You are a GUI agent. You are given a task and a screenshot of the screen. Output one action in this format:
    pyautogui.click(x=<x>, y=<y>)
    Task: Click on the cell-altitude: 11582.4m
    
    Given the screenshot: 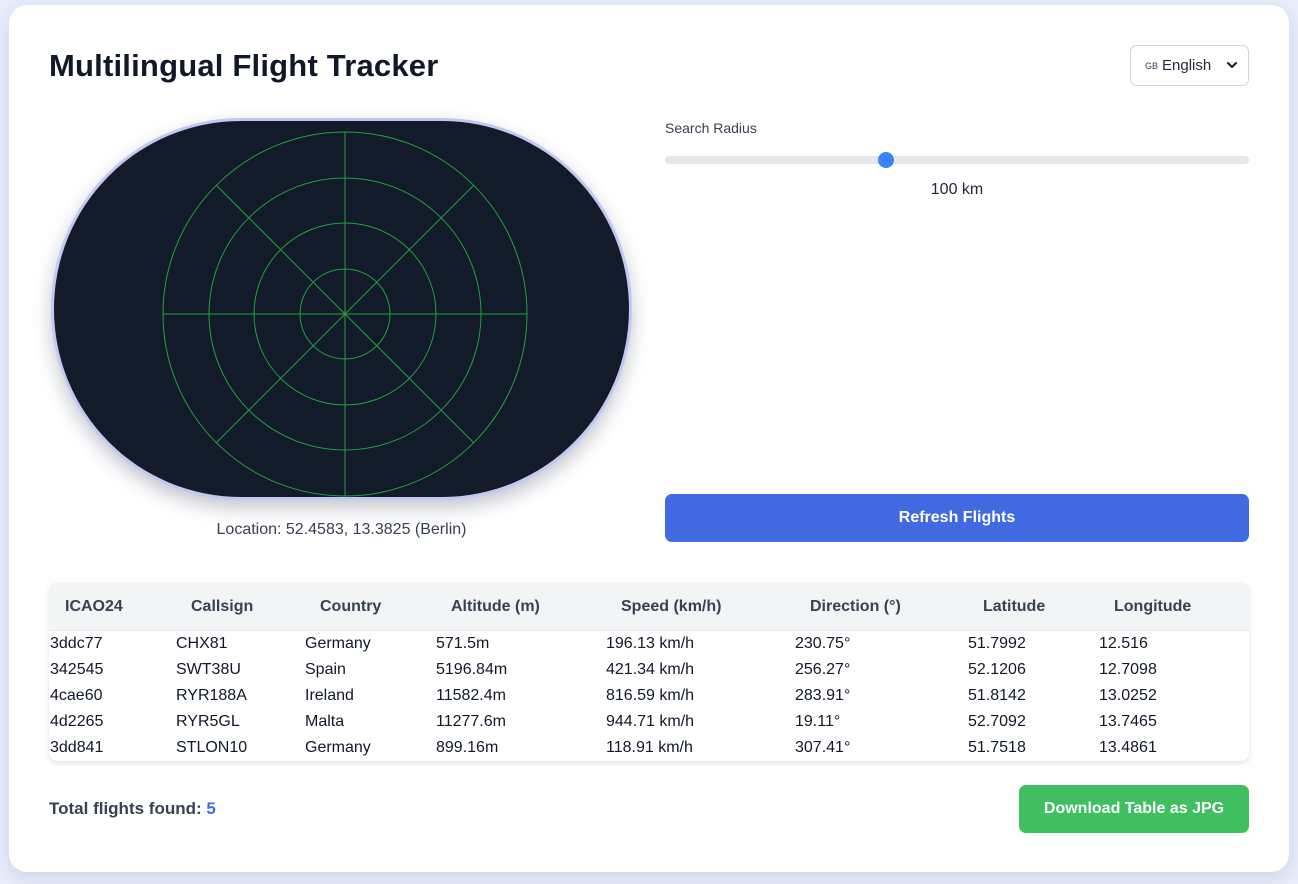 What is the action you would take?
    pyautogui.click(x=471, y=695)
    